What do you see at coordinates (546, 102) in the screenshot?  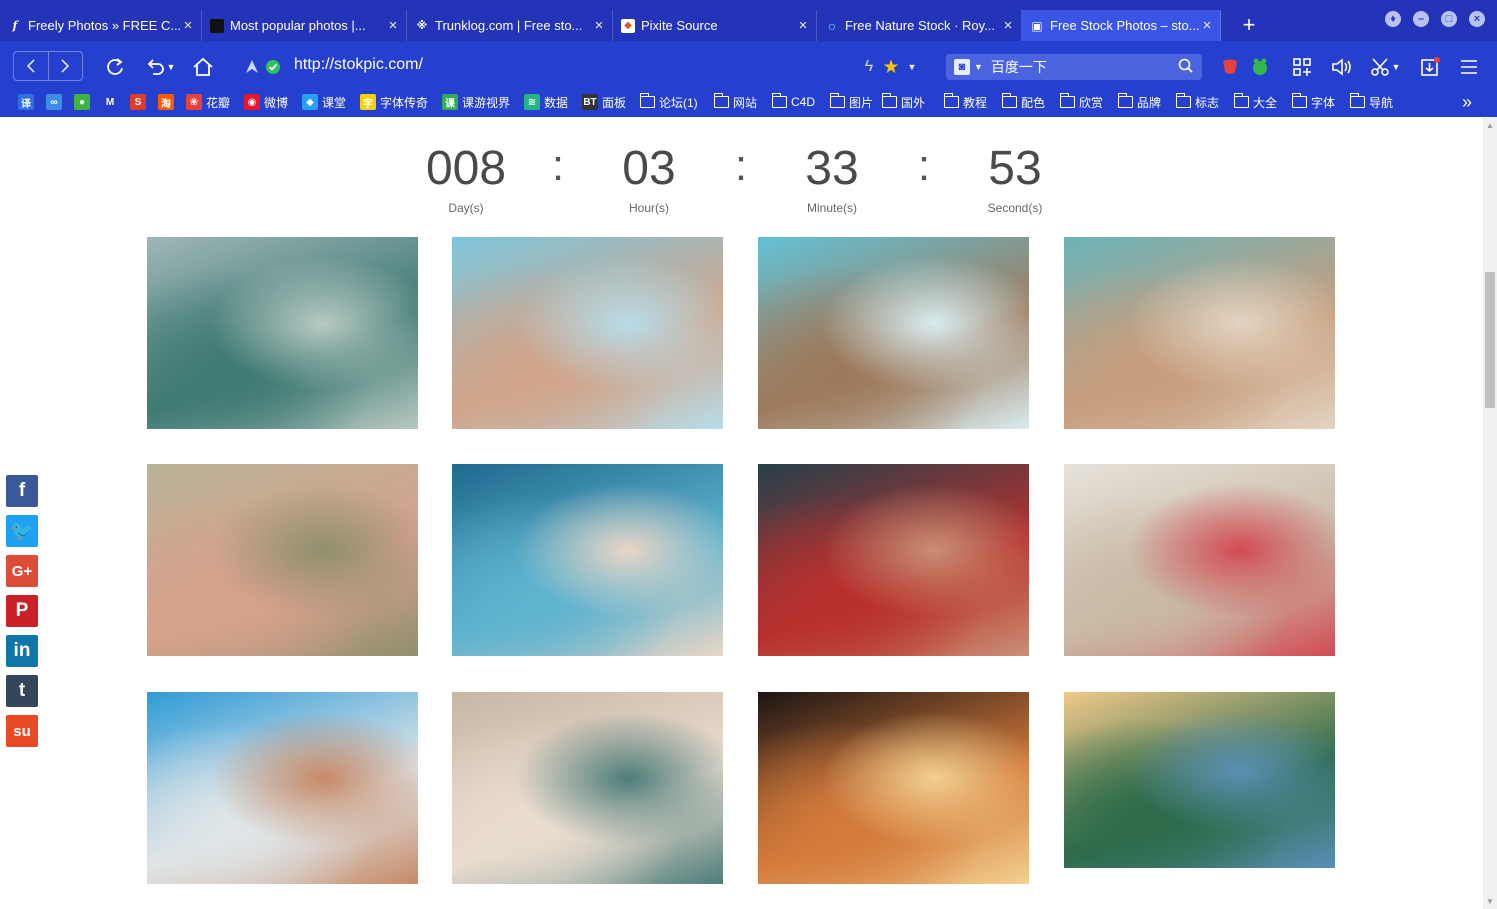 I see `bookmark-item: ≋ 数据` at bounding box center [546, 102].